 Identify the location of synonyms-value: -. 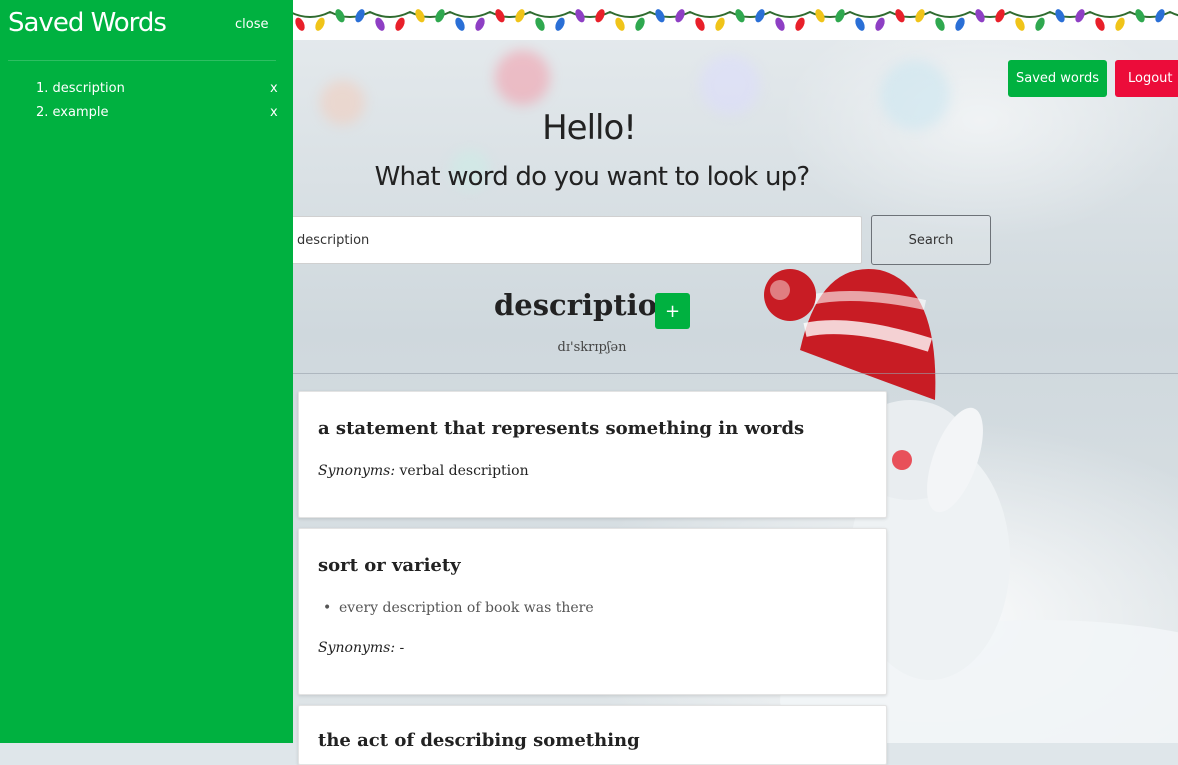
(402, 648).